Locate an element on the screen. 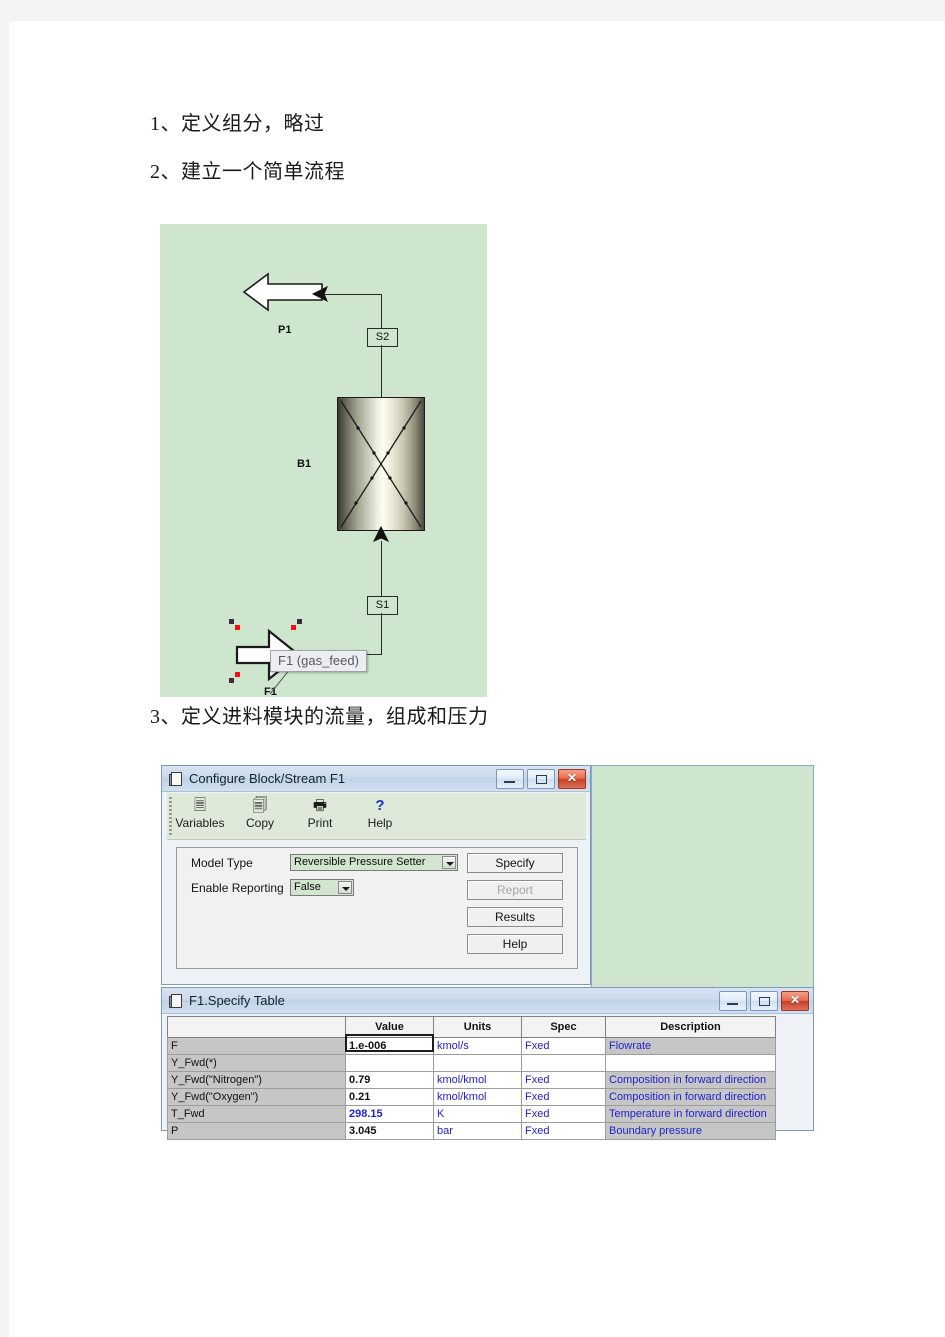  col-header-name is located at coordinates (256, 1027).